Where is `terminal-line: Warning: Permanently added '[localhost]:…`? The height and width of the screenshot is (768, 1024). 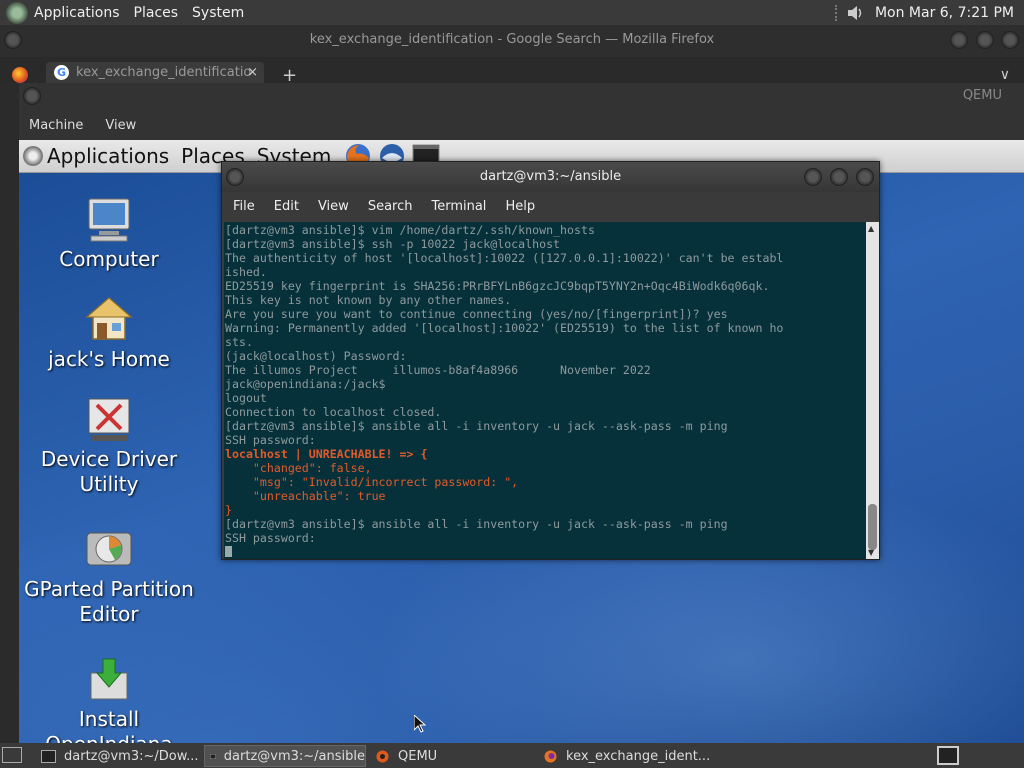 terminal-line: Warning: Permanently added '[localhost]:… is located at coordinates (504, 328).